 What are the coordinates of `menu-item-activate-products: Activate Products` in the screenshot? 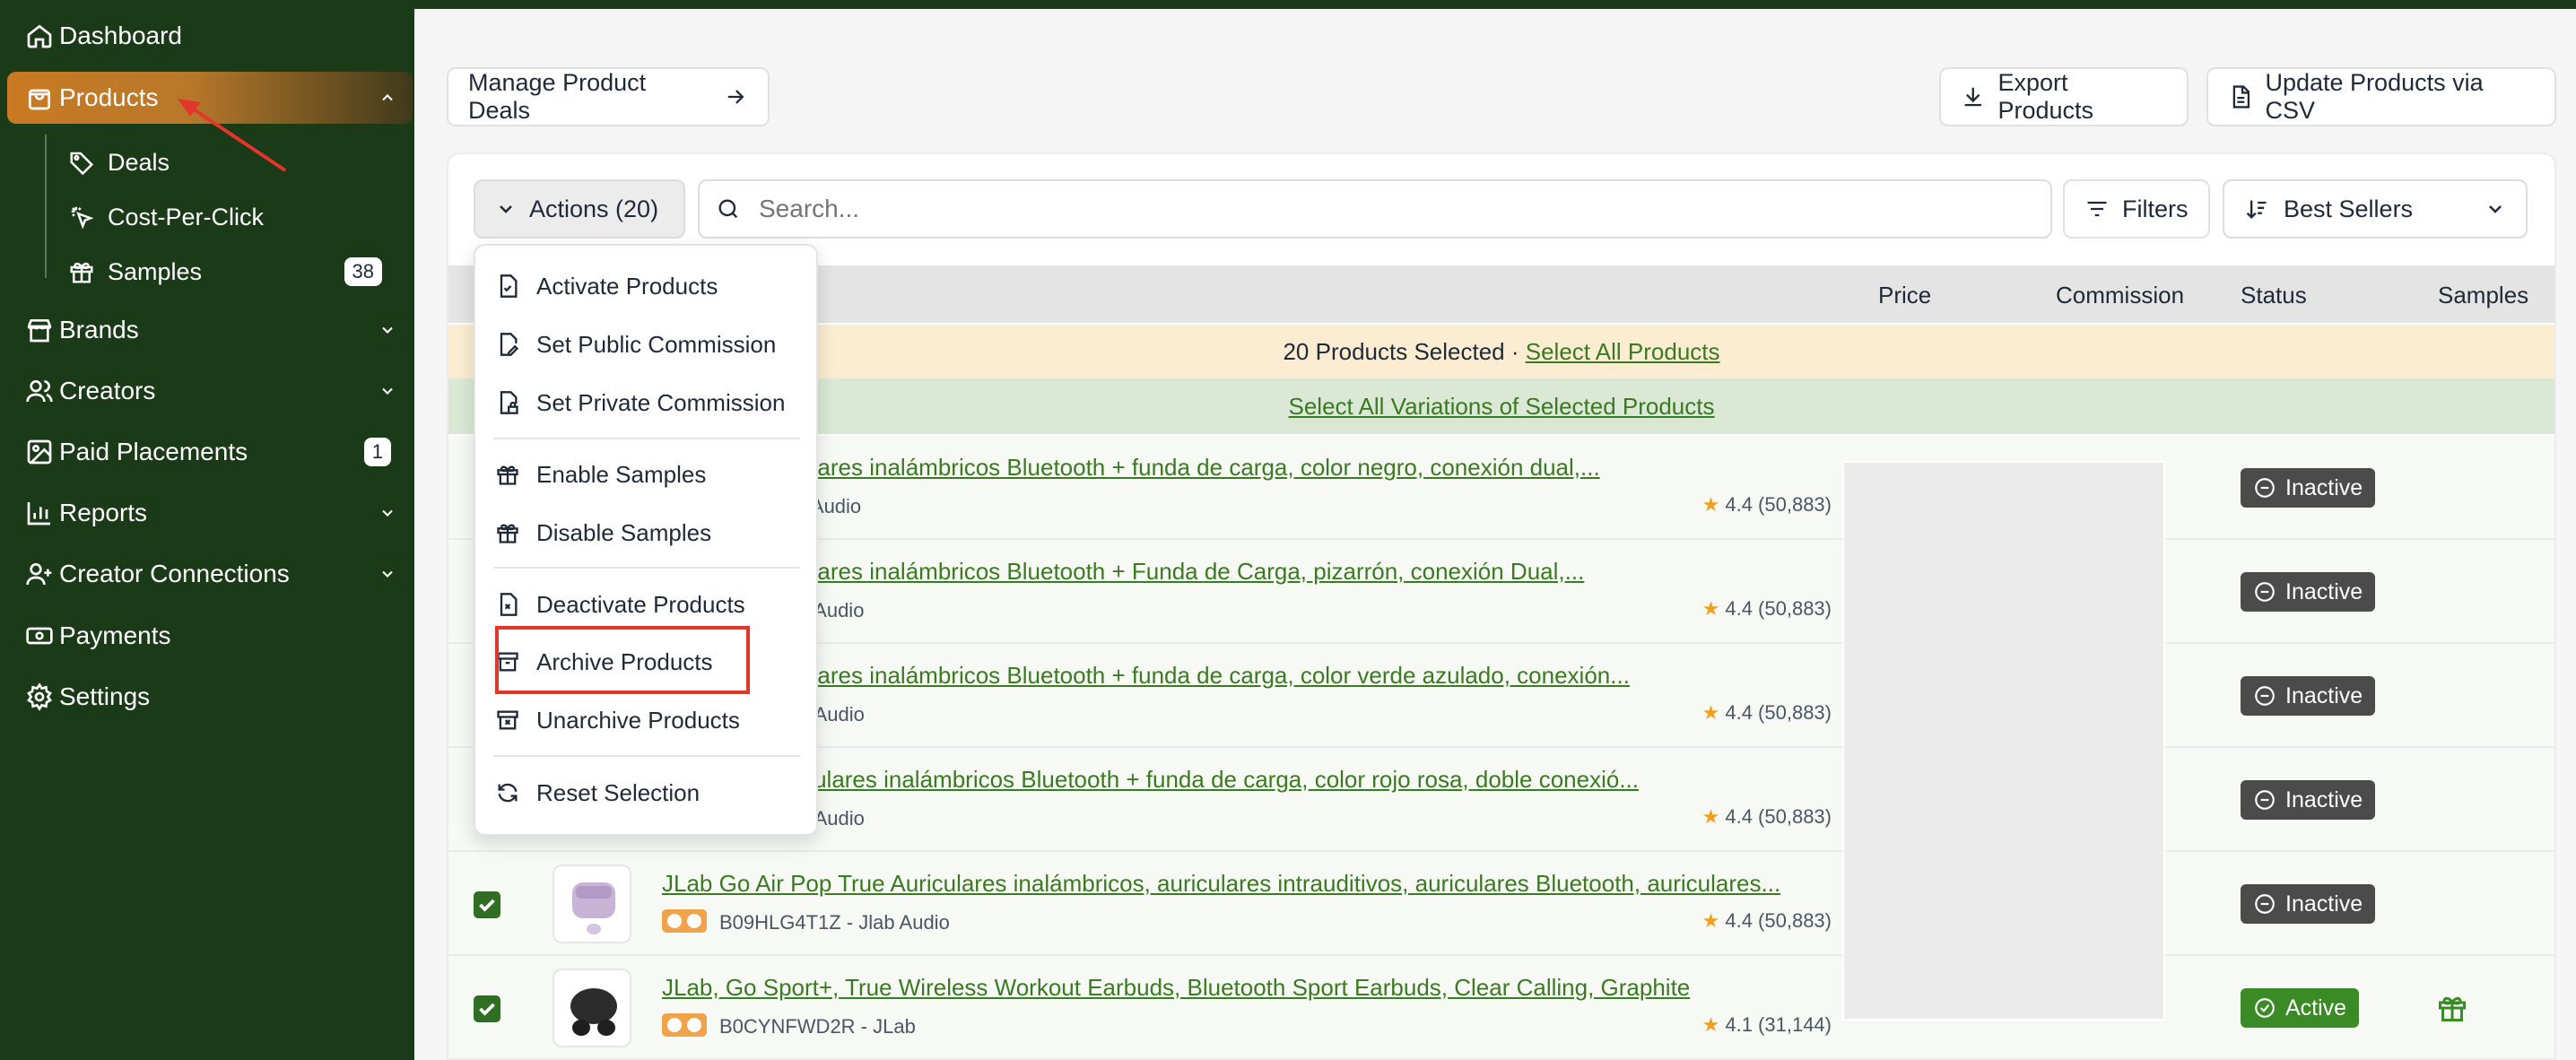 It's located at (606, 286).